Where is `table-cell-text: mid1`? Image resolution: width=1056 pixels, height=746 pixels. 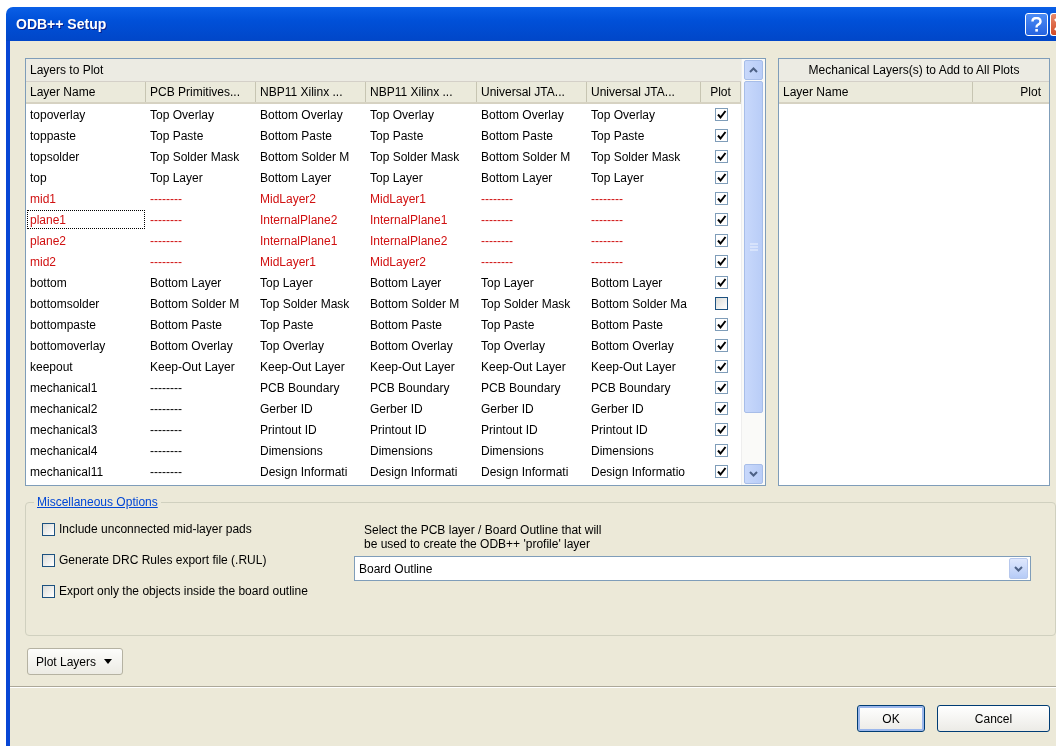
table-cell-text: mid1 is located at coordinates (43, 199).